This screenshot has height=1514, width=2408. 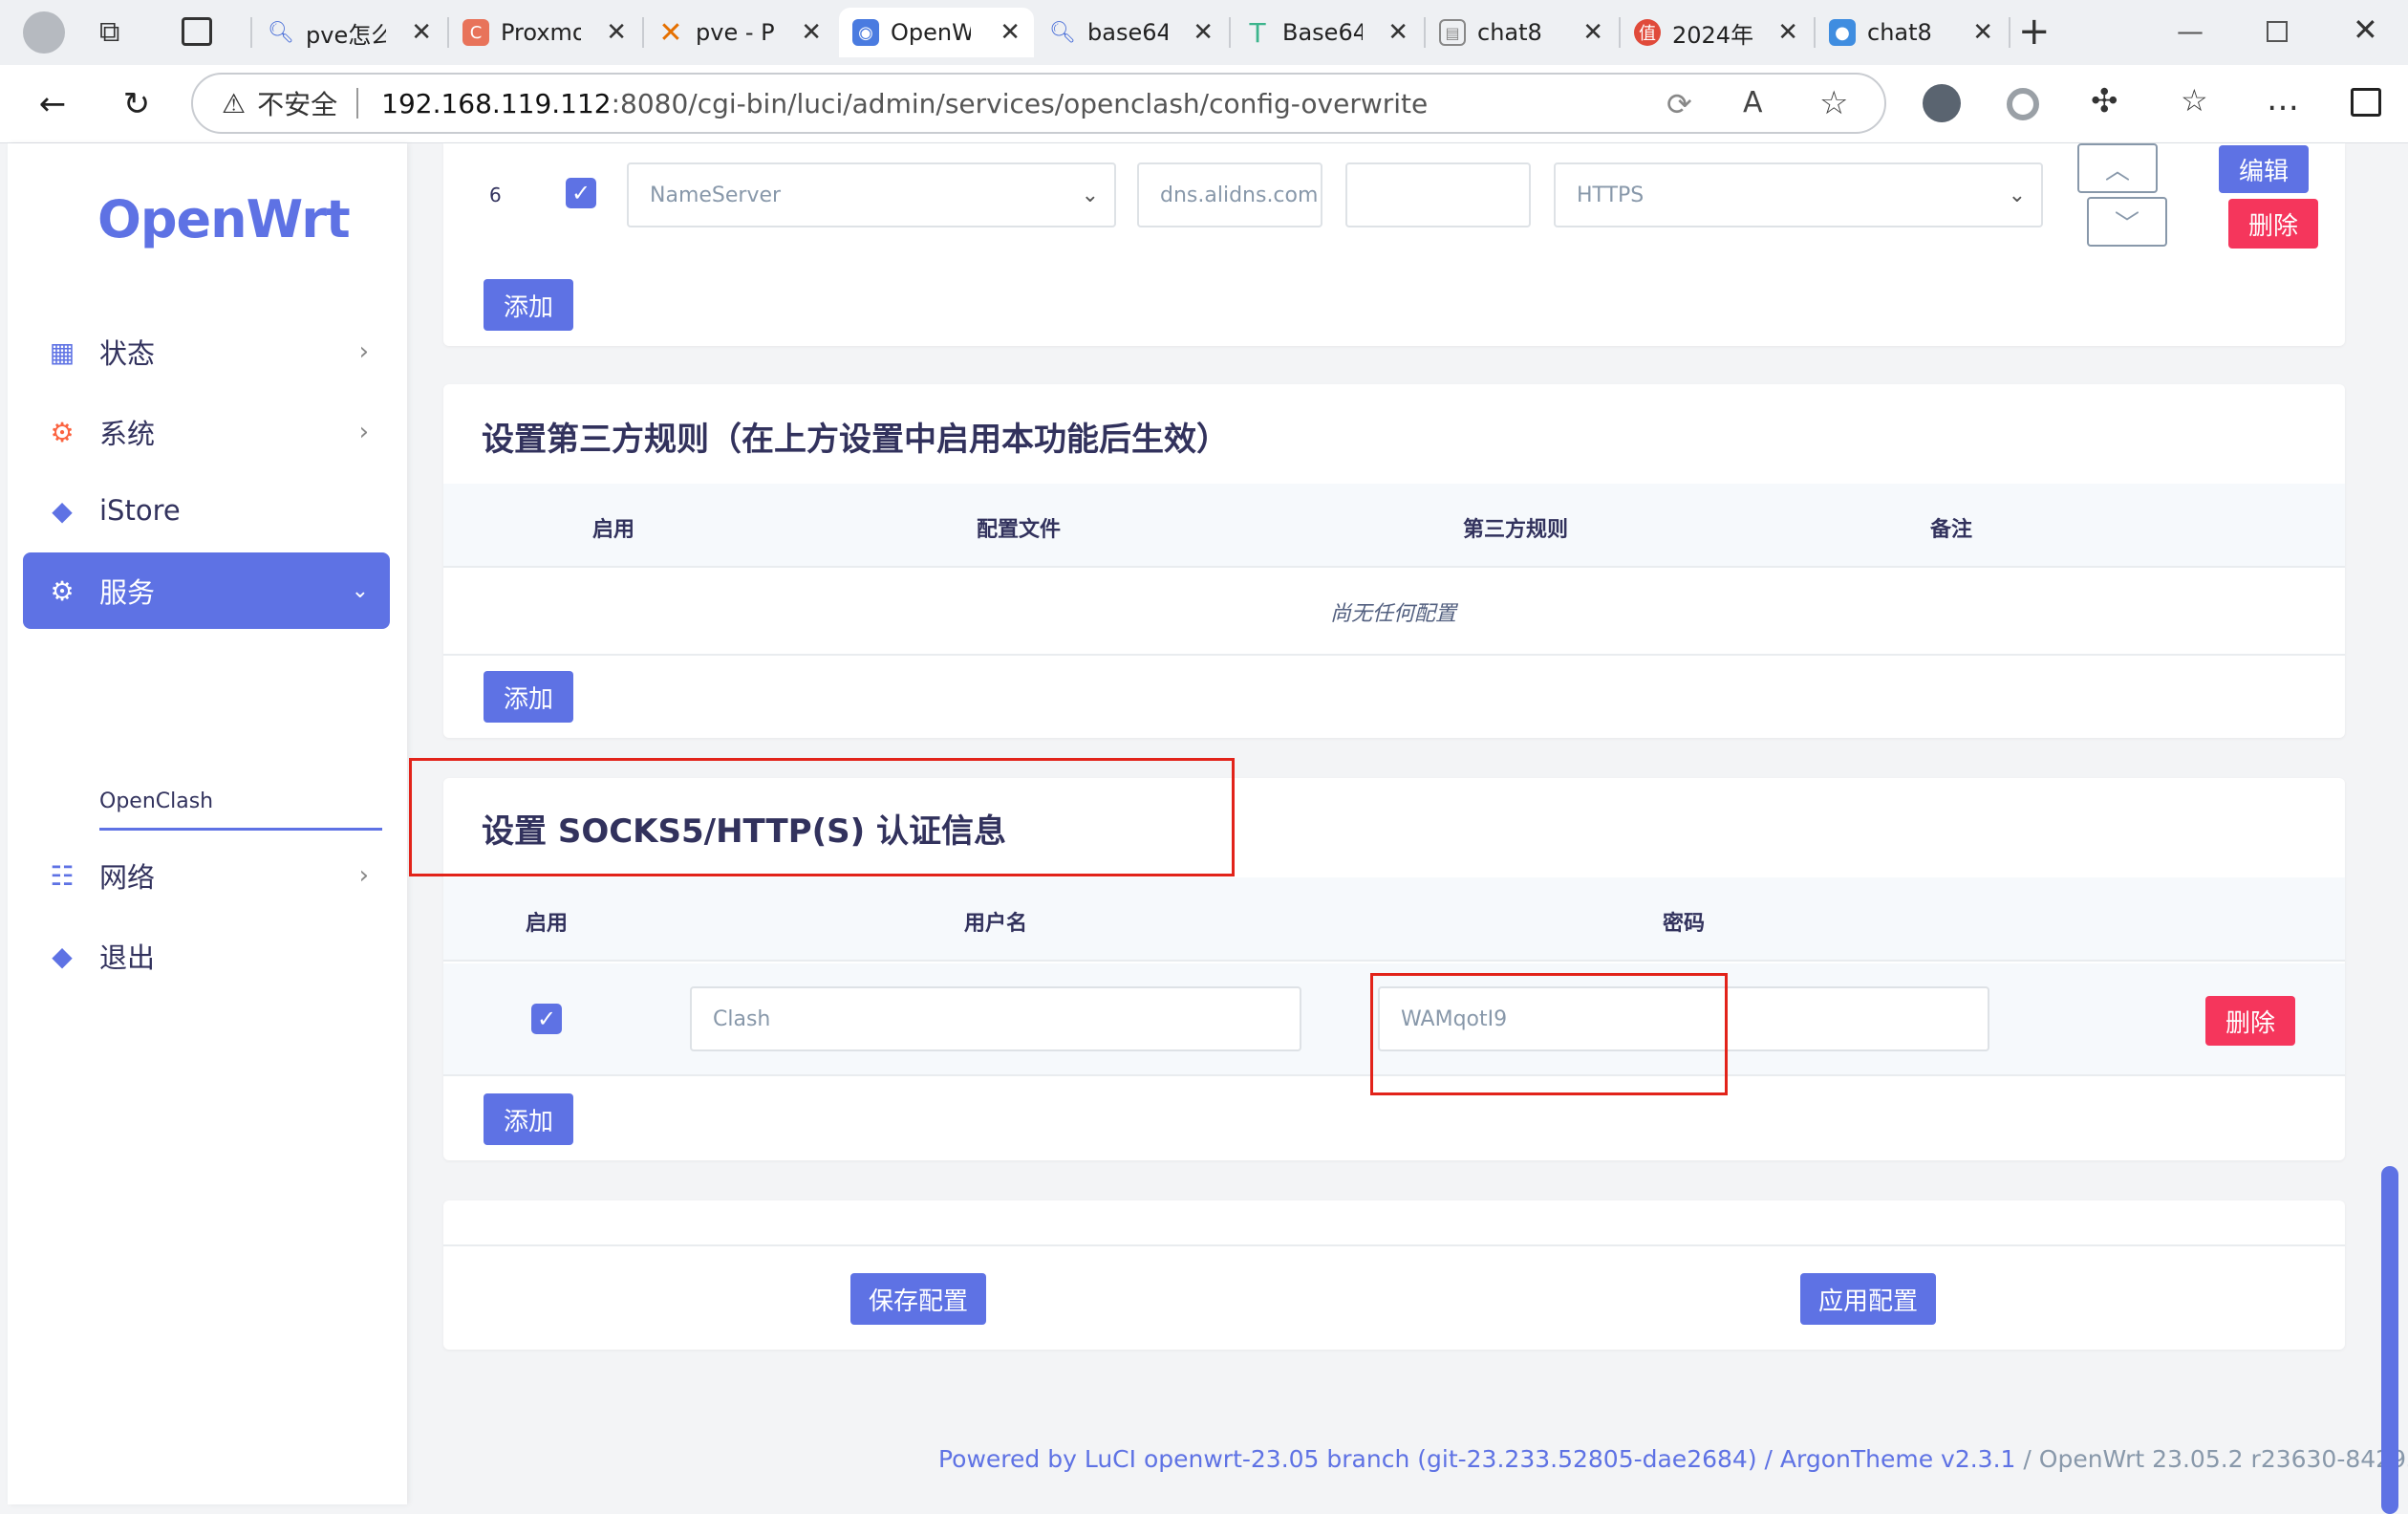 I want to click on table-header: 启用 配置文件 第三方规则 备注, so click(x=1394, y=526).